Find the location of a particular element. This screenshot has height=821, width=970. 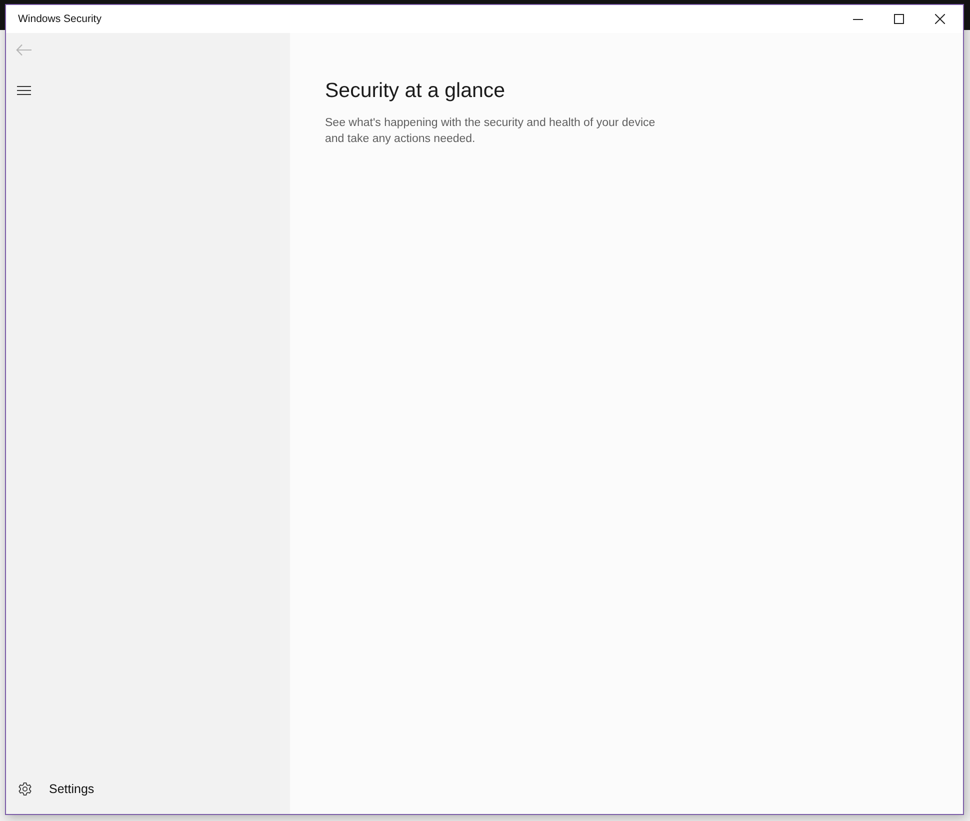

settings-icon is located at coordinates (25, 789).